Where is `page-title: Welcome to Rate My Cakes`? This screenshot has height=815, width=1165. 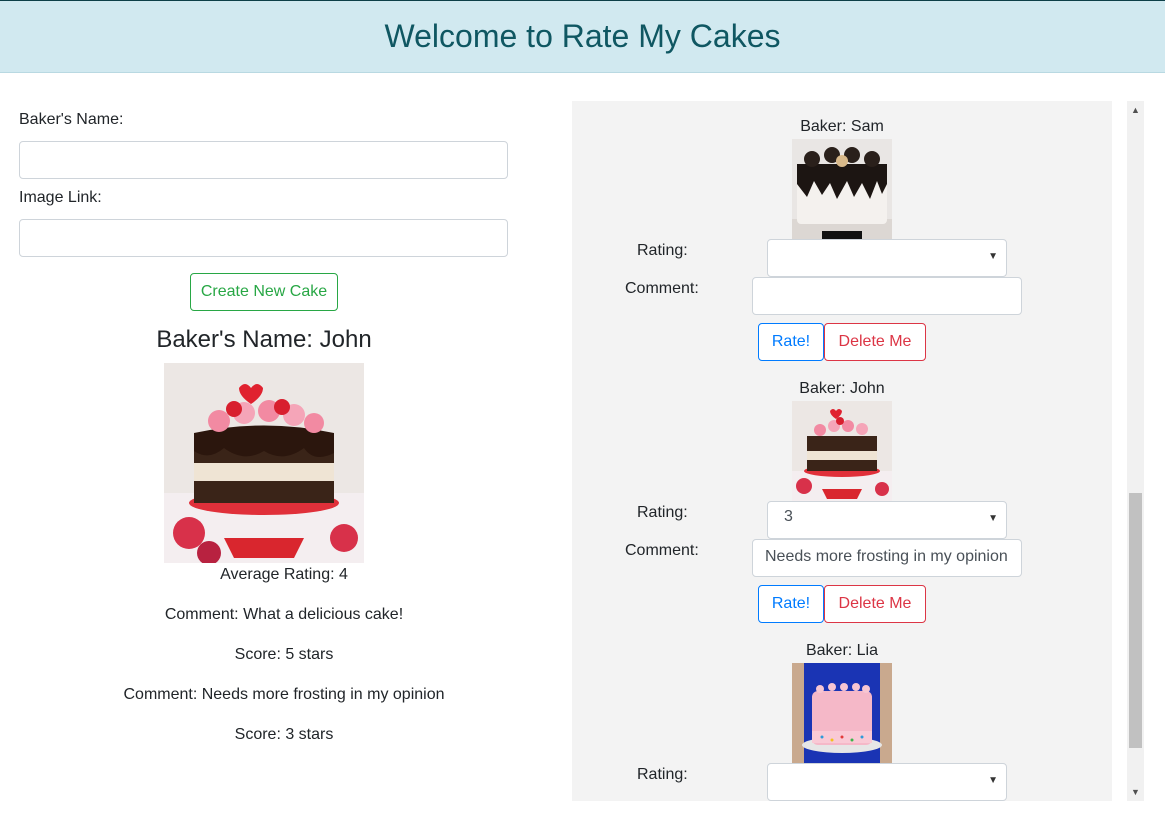
page-title: Welcome to Rate My Cakes is located at coordinates (582, 36).